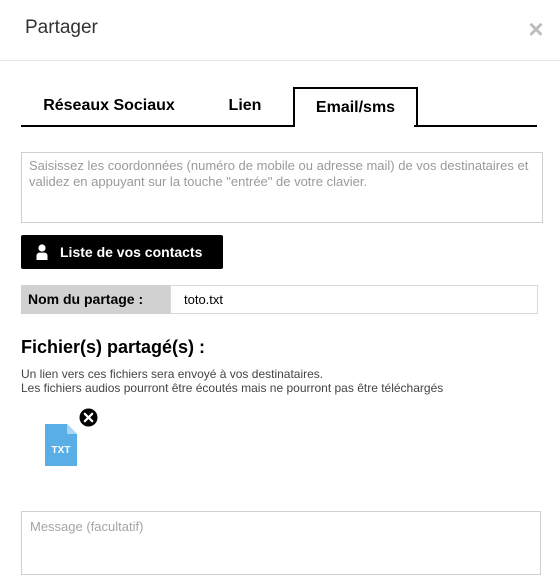 The width and height of the screenshot is (560, 582). Describe the element at coordinates (280, 30) in the screenshot. I see `dialog-header: Partager ×` at that location.